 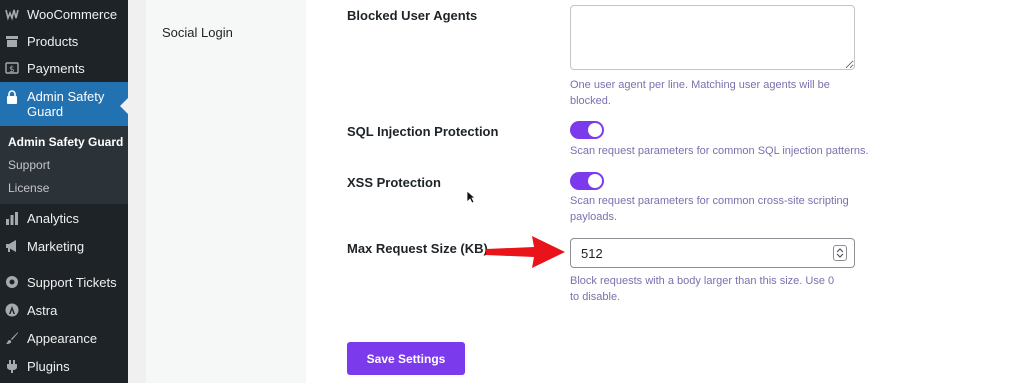 I want to click on support-icon, so click(x=12, y=282).